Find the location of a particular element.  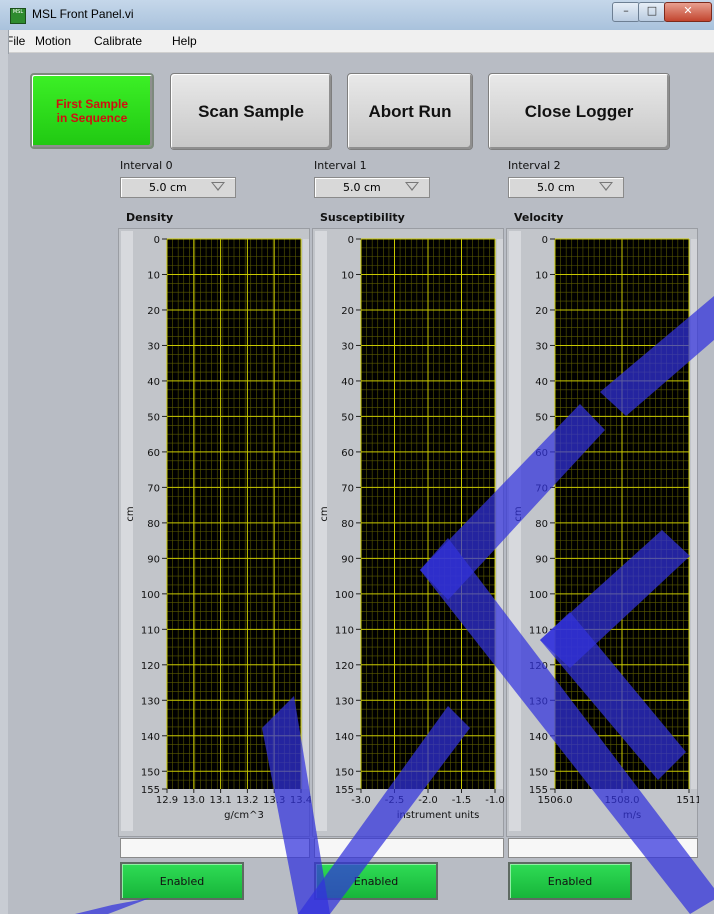

maximize-icon: □ is located at coordinates (652, 10).